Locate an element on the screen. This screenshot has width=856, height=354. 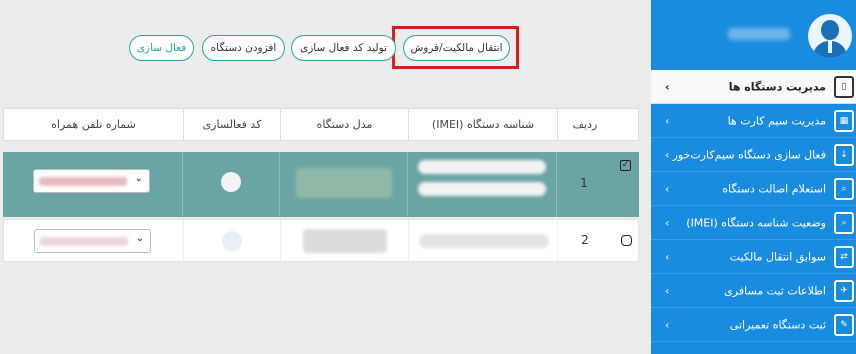
repair-icon: ✎ is located at coordinates (844, 324).